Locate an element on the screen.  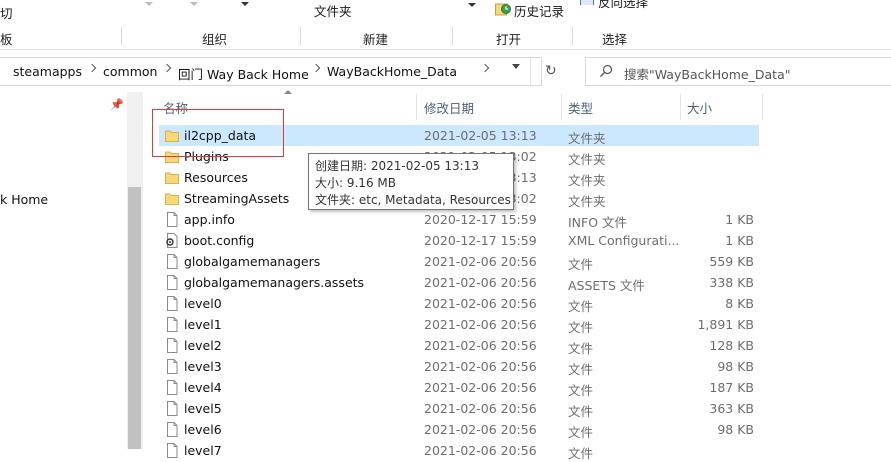
file-name: StreamingAssets is located at coordinates (237, 198).